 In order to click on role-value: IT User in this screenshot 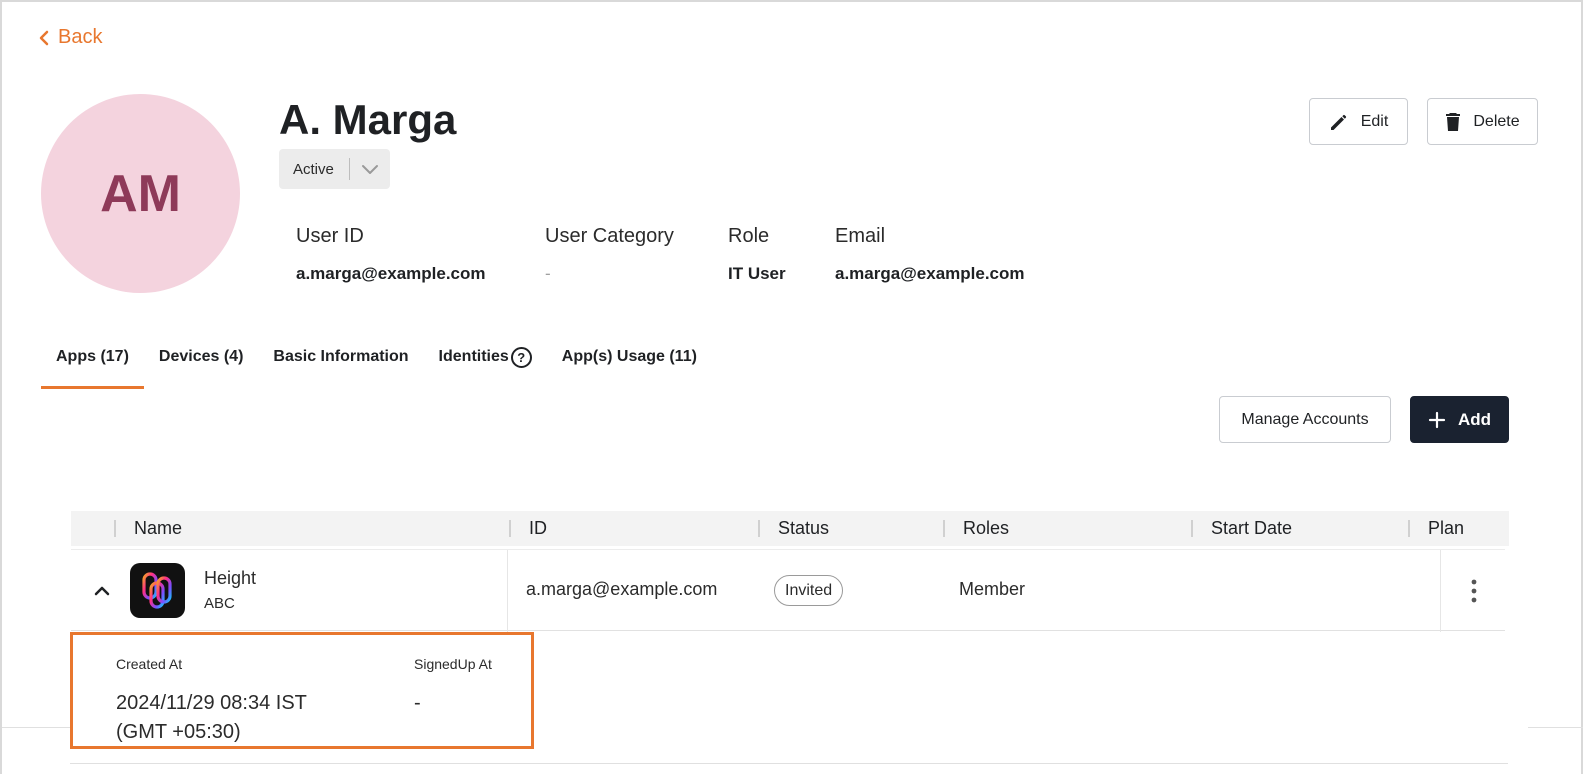, I will do `click(757, 273)`.